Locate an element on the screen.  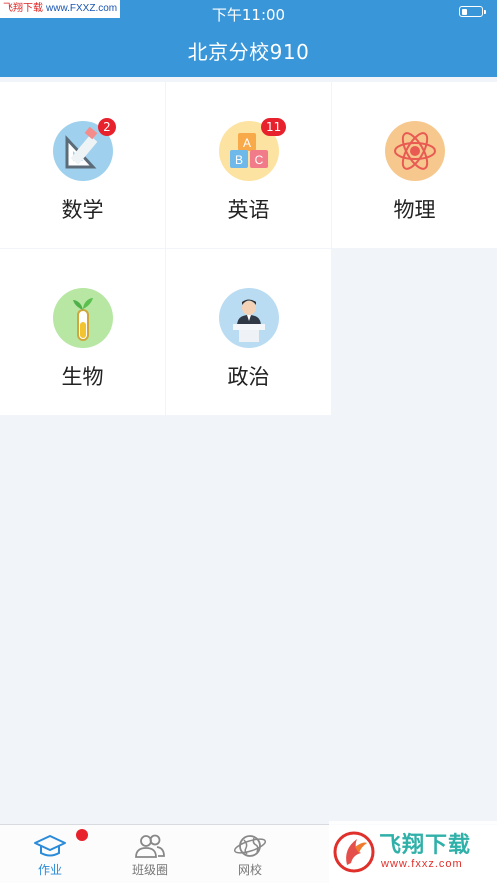
tab-label: 作业 is located at coordinates (49, 870).